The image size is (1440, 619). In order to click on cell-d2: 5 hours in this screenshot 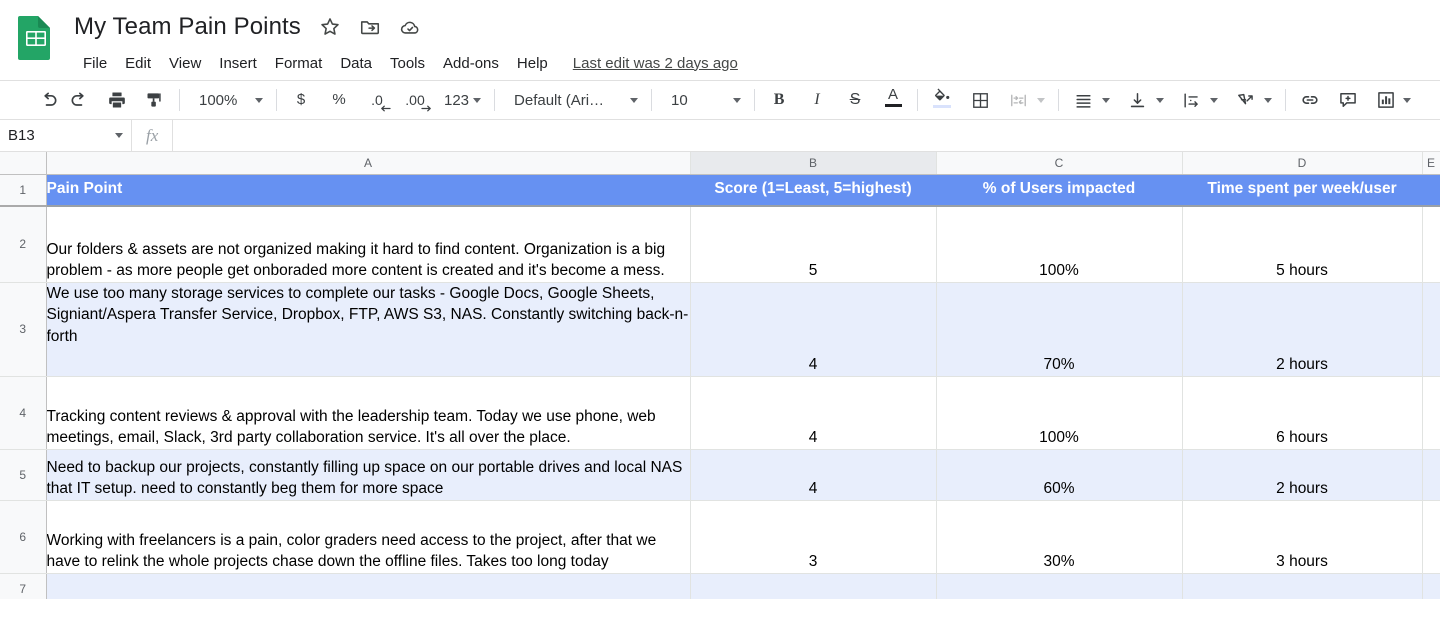, I will do `click(1302, 244)`.